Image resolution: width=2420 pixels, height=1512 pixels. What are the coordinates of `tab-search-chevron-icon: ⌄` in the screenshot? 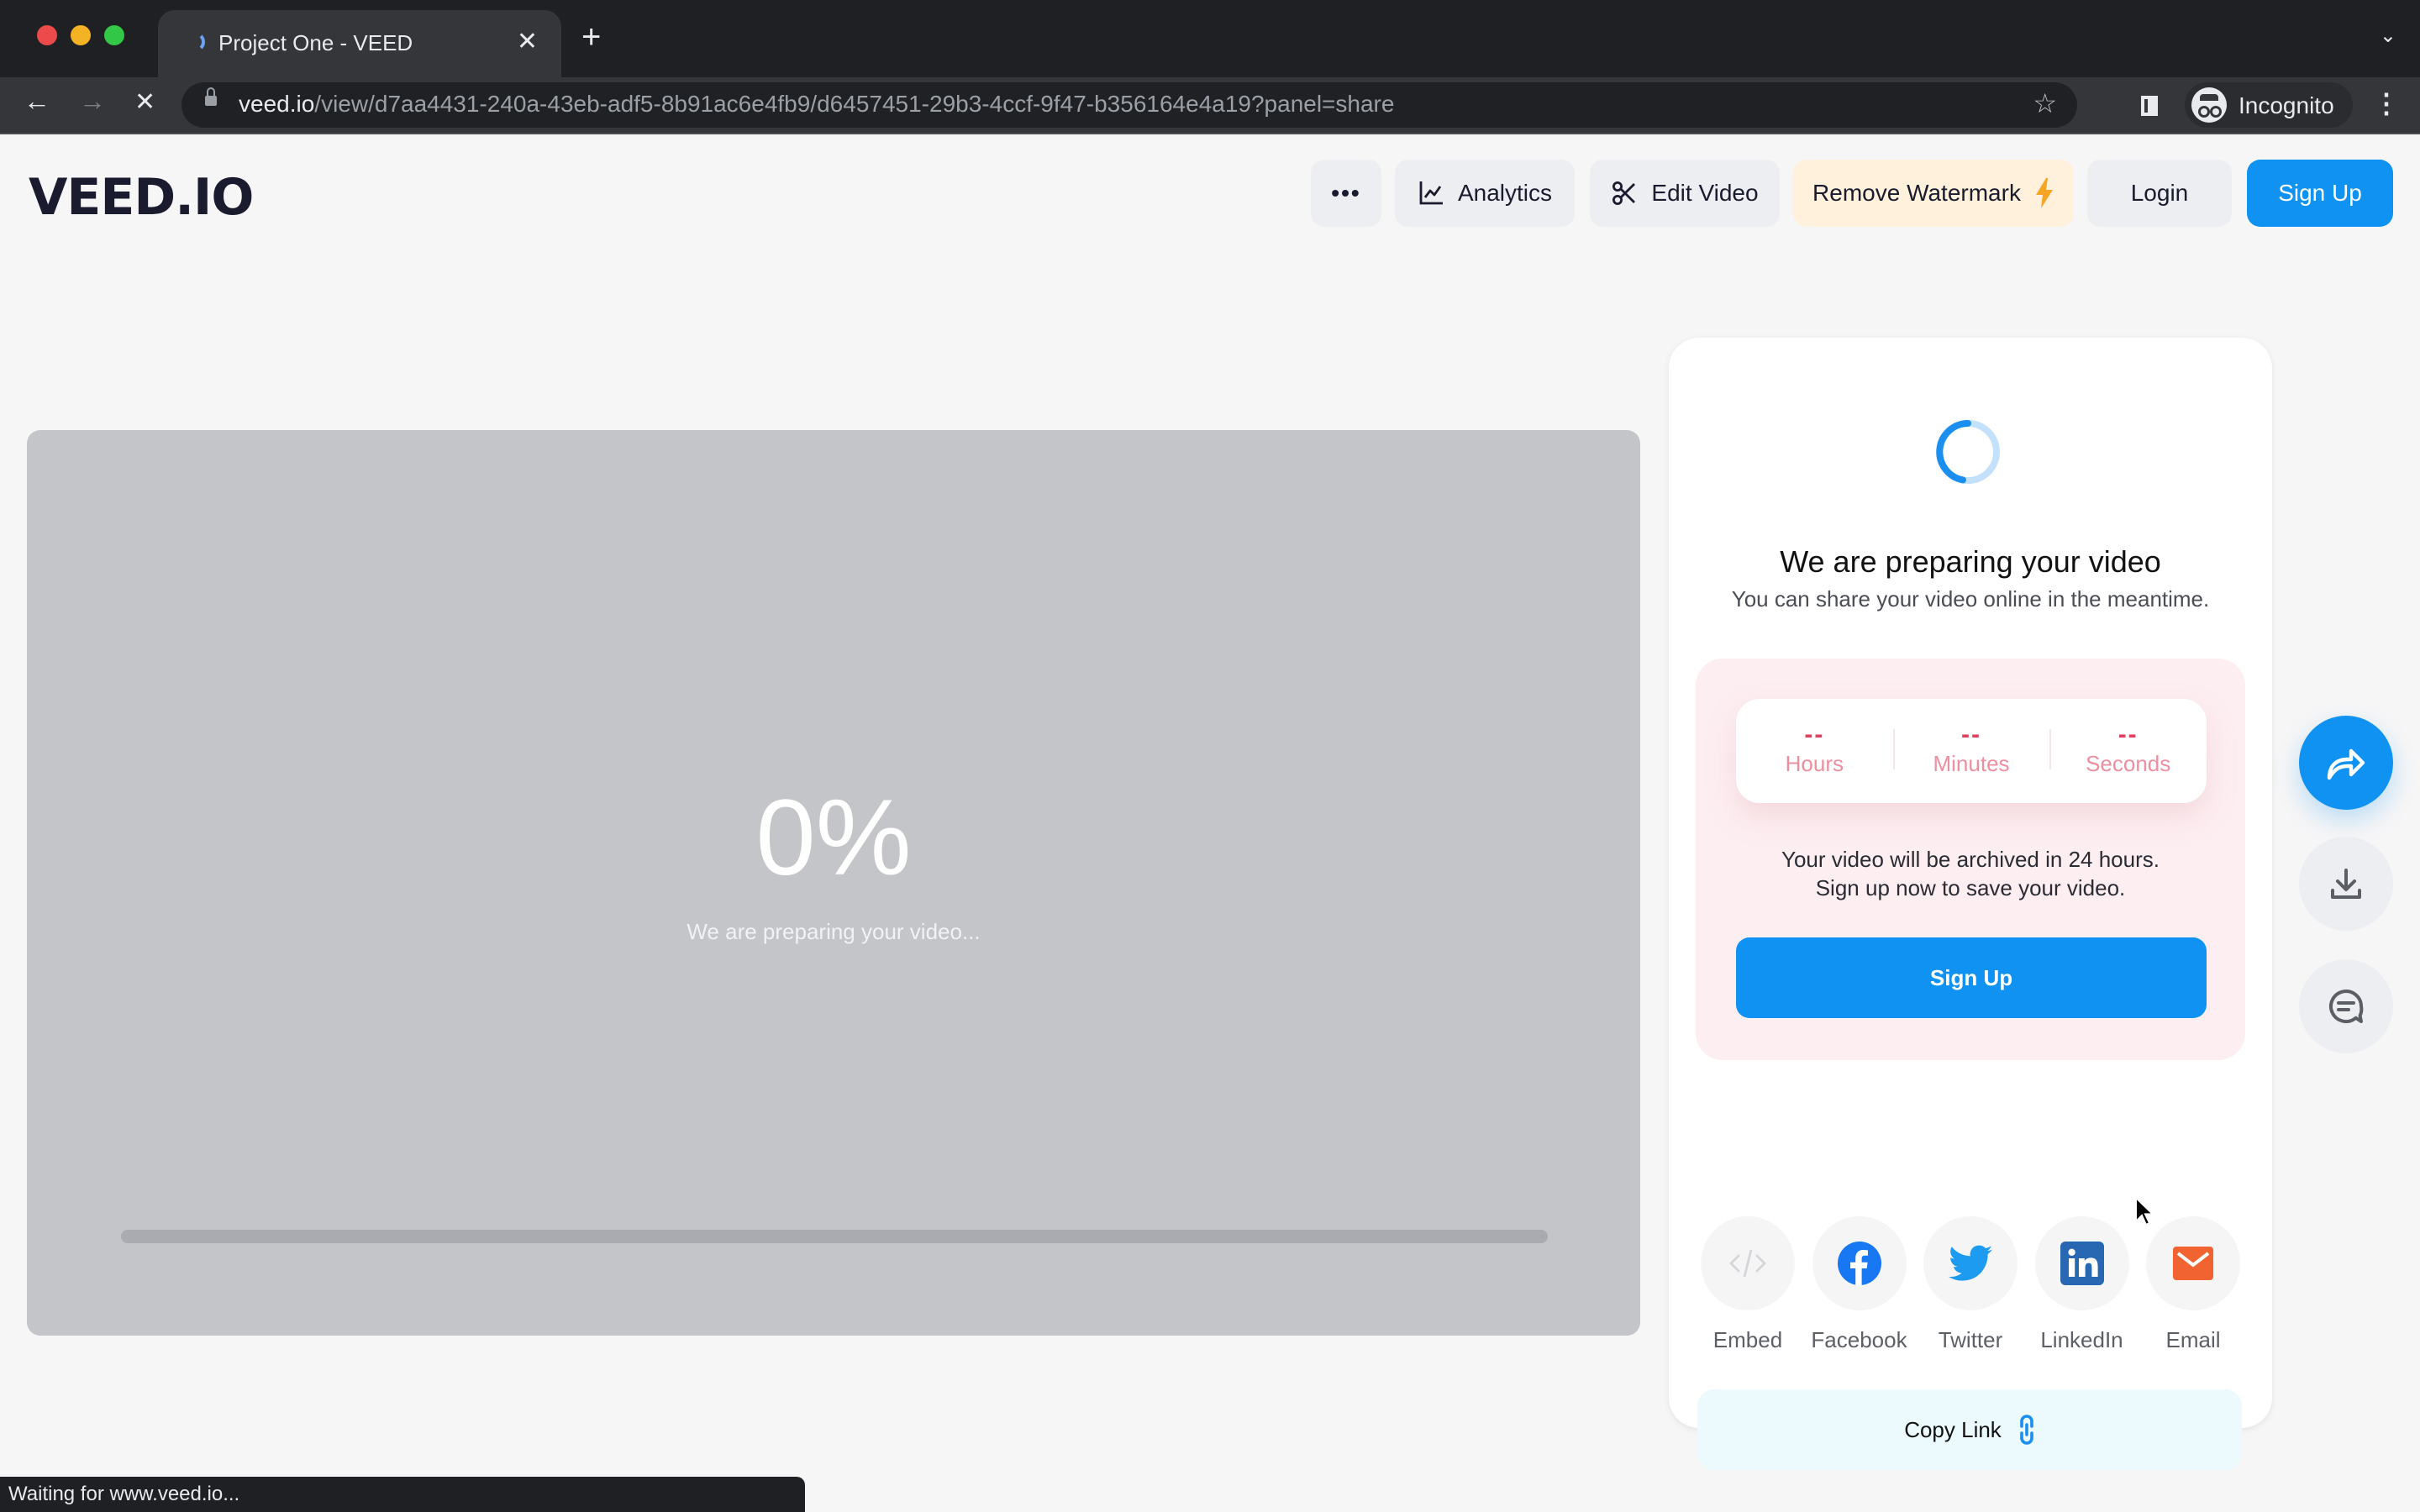 It's located at (2388, 36).